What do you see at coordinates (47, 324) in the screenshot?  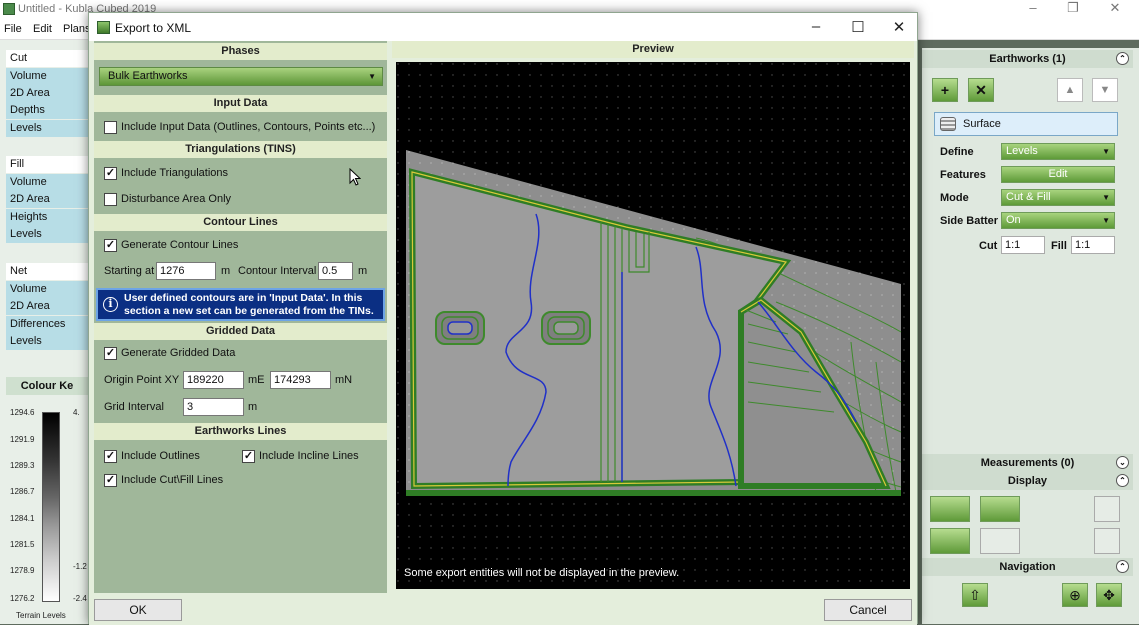 I see `net-differences: Differences` at bounding box center [47, 324].